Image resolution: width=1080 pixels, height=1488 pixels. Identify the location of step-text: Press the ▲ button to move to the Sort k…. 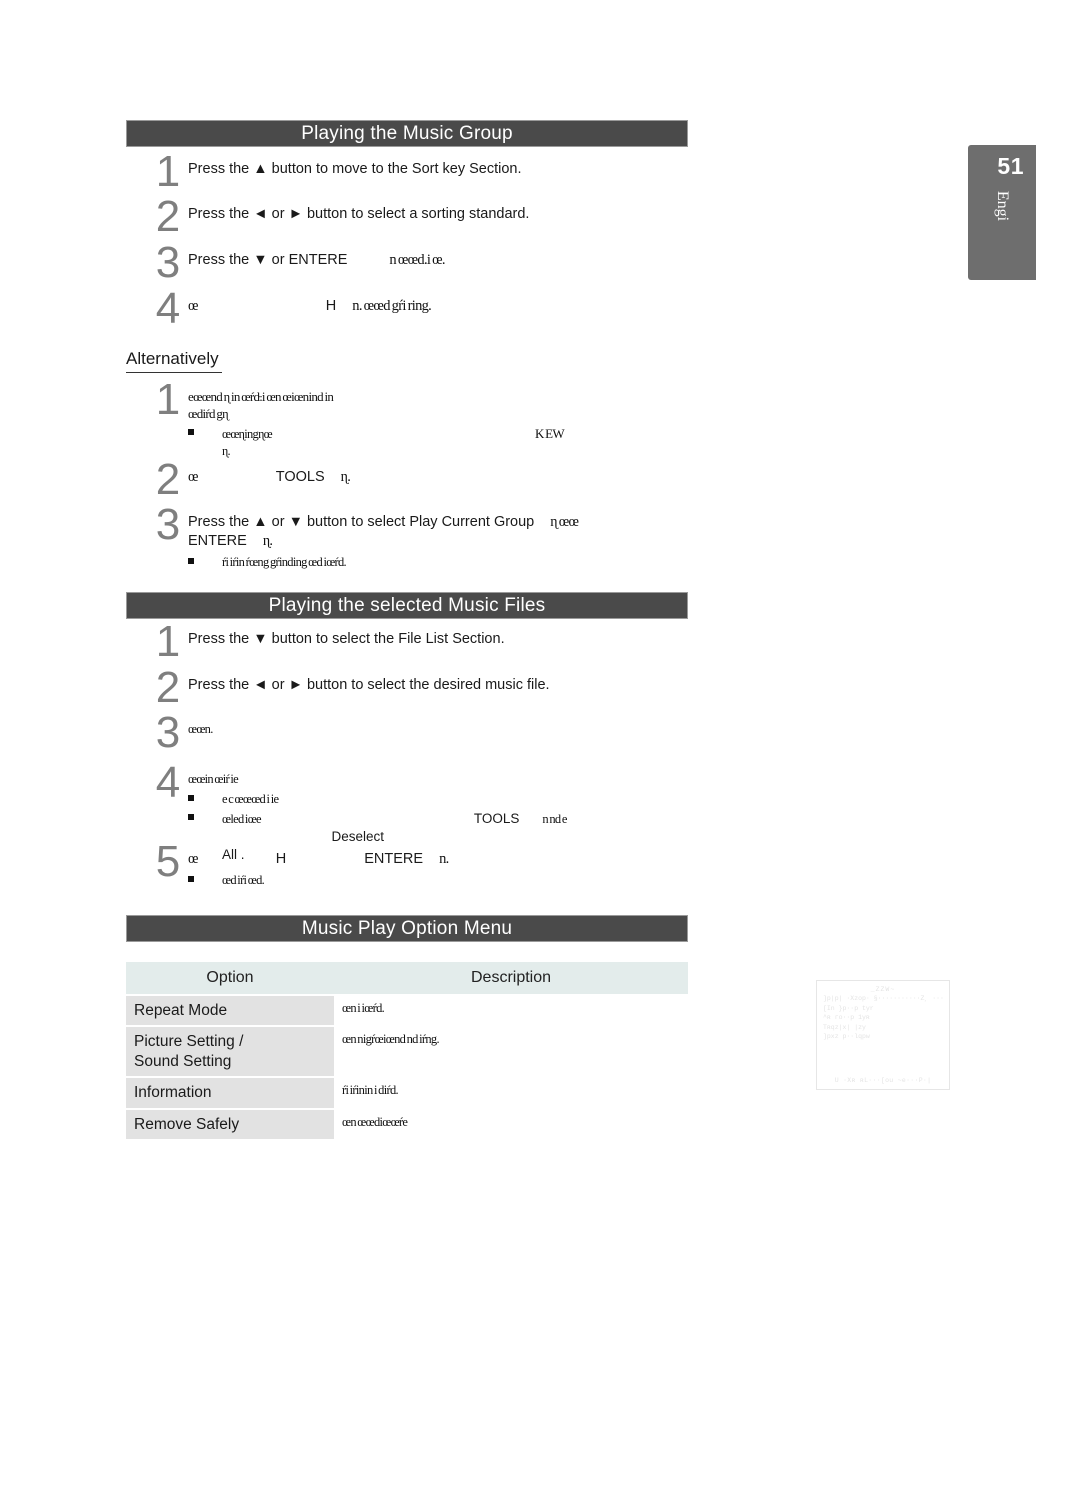
(355, 169).